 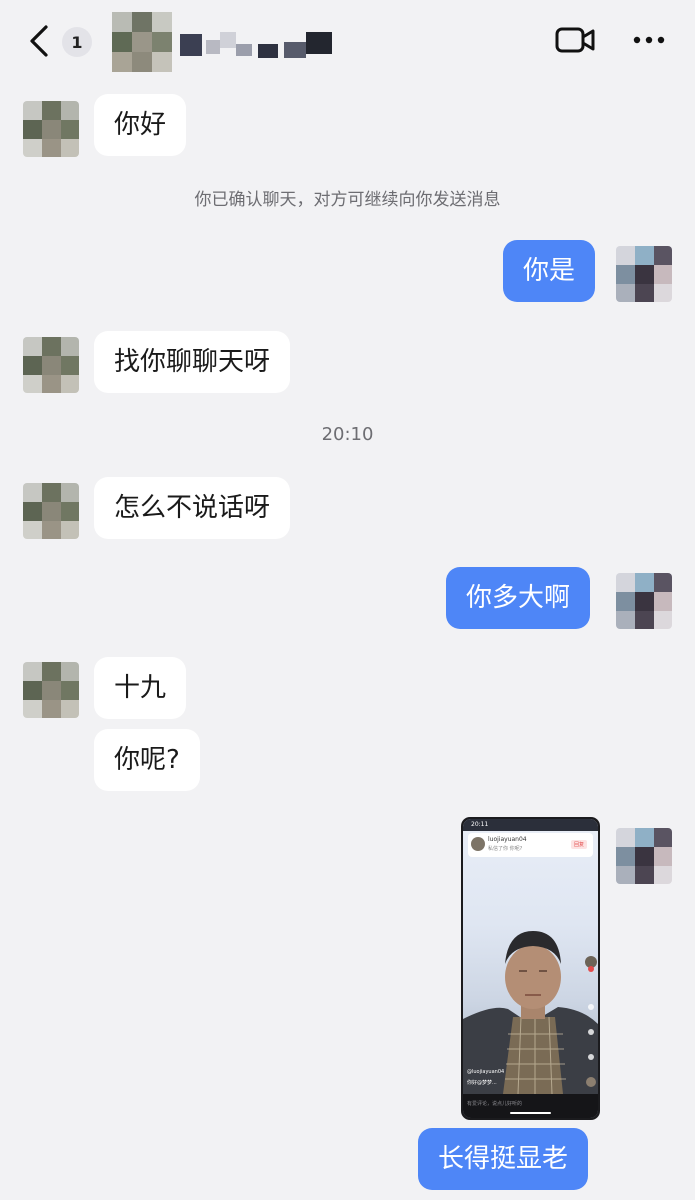 I want to click on screenshot-preview: 20:11 20:11 luojiayuan04 私信了你 你呢? 回复, so click(x=530, y=968).